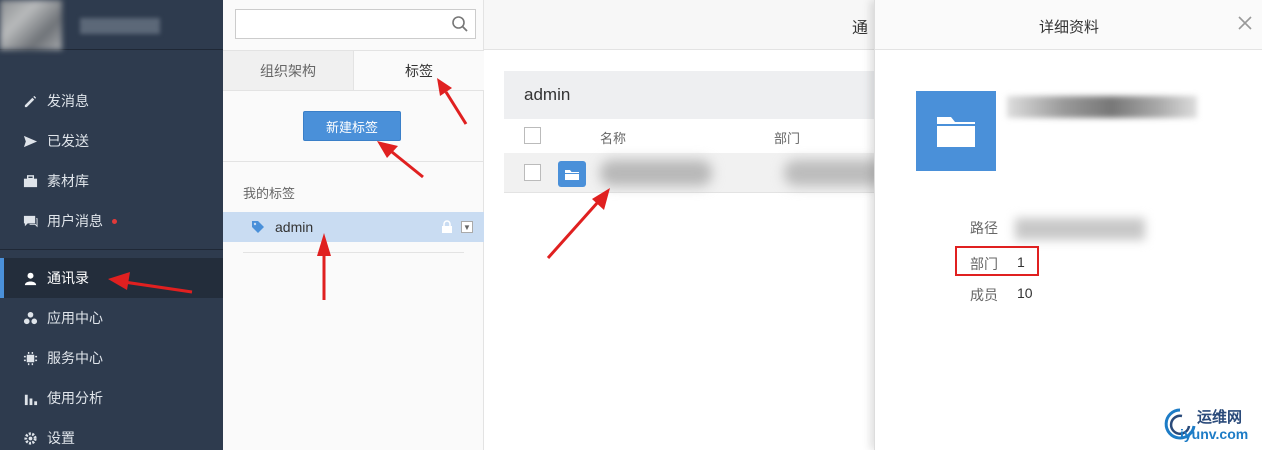 The height and width of the screenshot is (450, 1262). What do you see at coordinates (30, 398) in the screenshot?
I see `bar-chart-icon` at bounding box center [30, 398].